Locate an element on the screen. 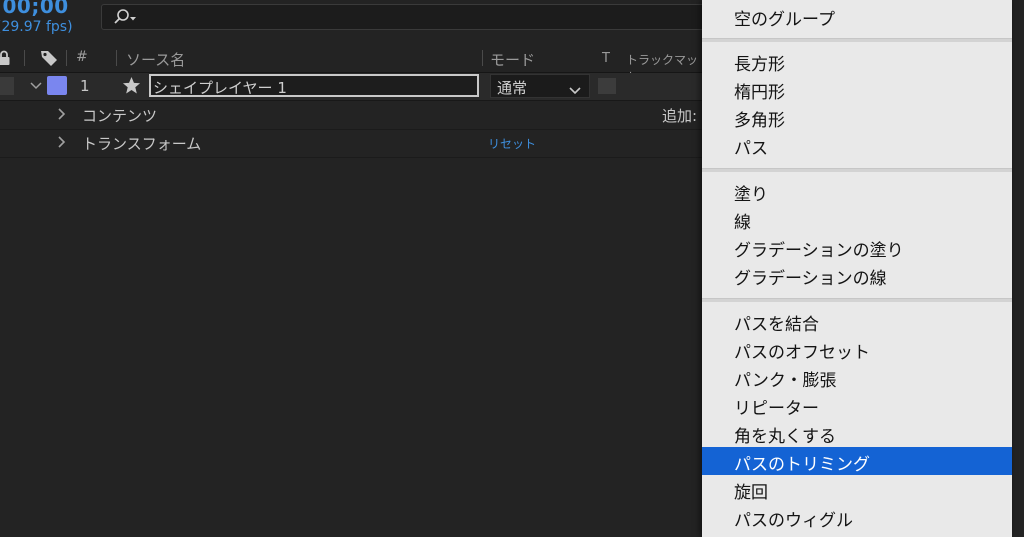 Image resolution: width=1024 pixels, height=537 pixels. layer-row: 1 シェイプレイヤー 1 通常 is located at coordinates (351, 87).